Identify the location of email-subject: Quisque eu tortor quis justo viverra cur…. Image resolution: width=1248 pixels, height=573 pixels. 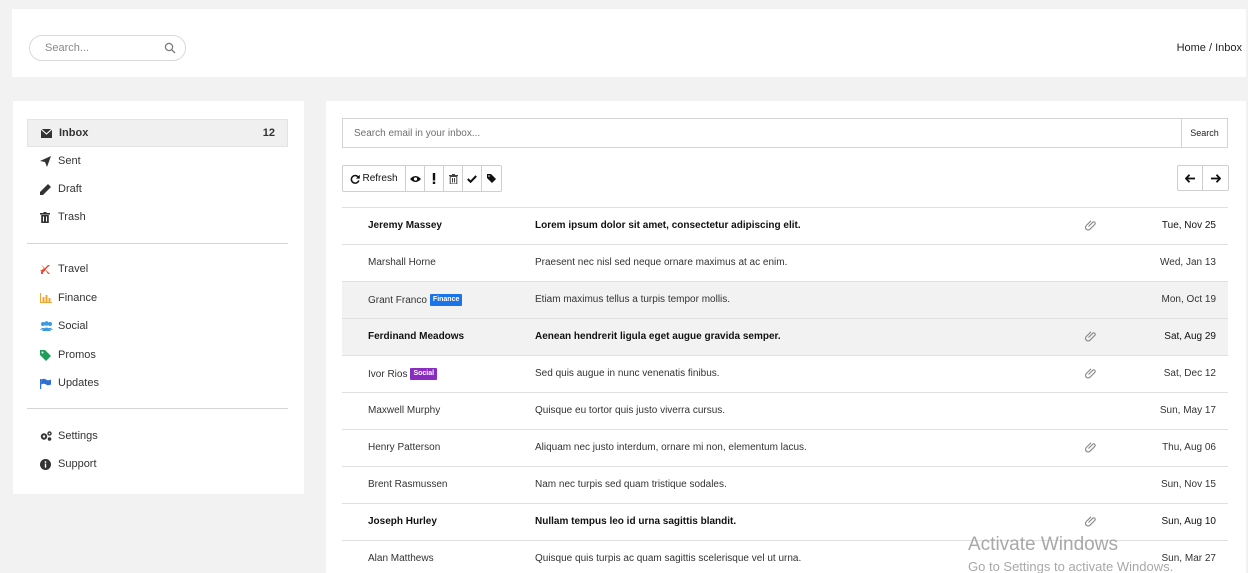
(630, 410).